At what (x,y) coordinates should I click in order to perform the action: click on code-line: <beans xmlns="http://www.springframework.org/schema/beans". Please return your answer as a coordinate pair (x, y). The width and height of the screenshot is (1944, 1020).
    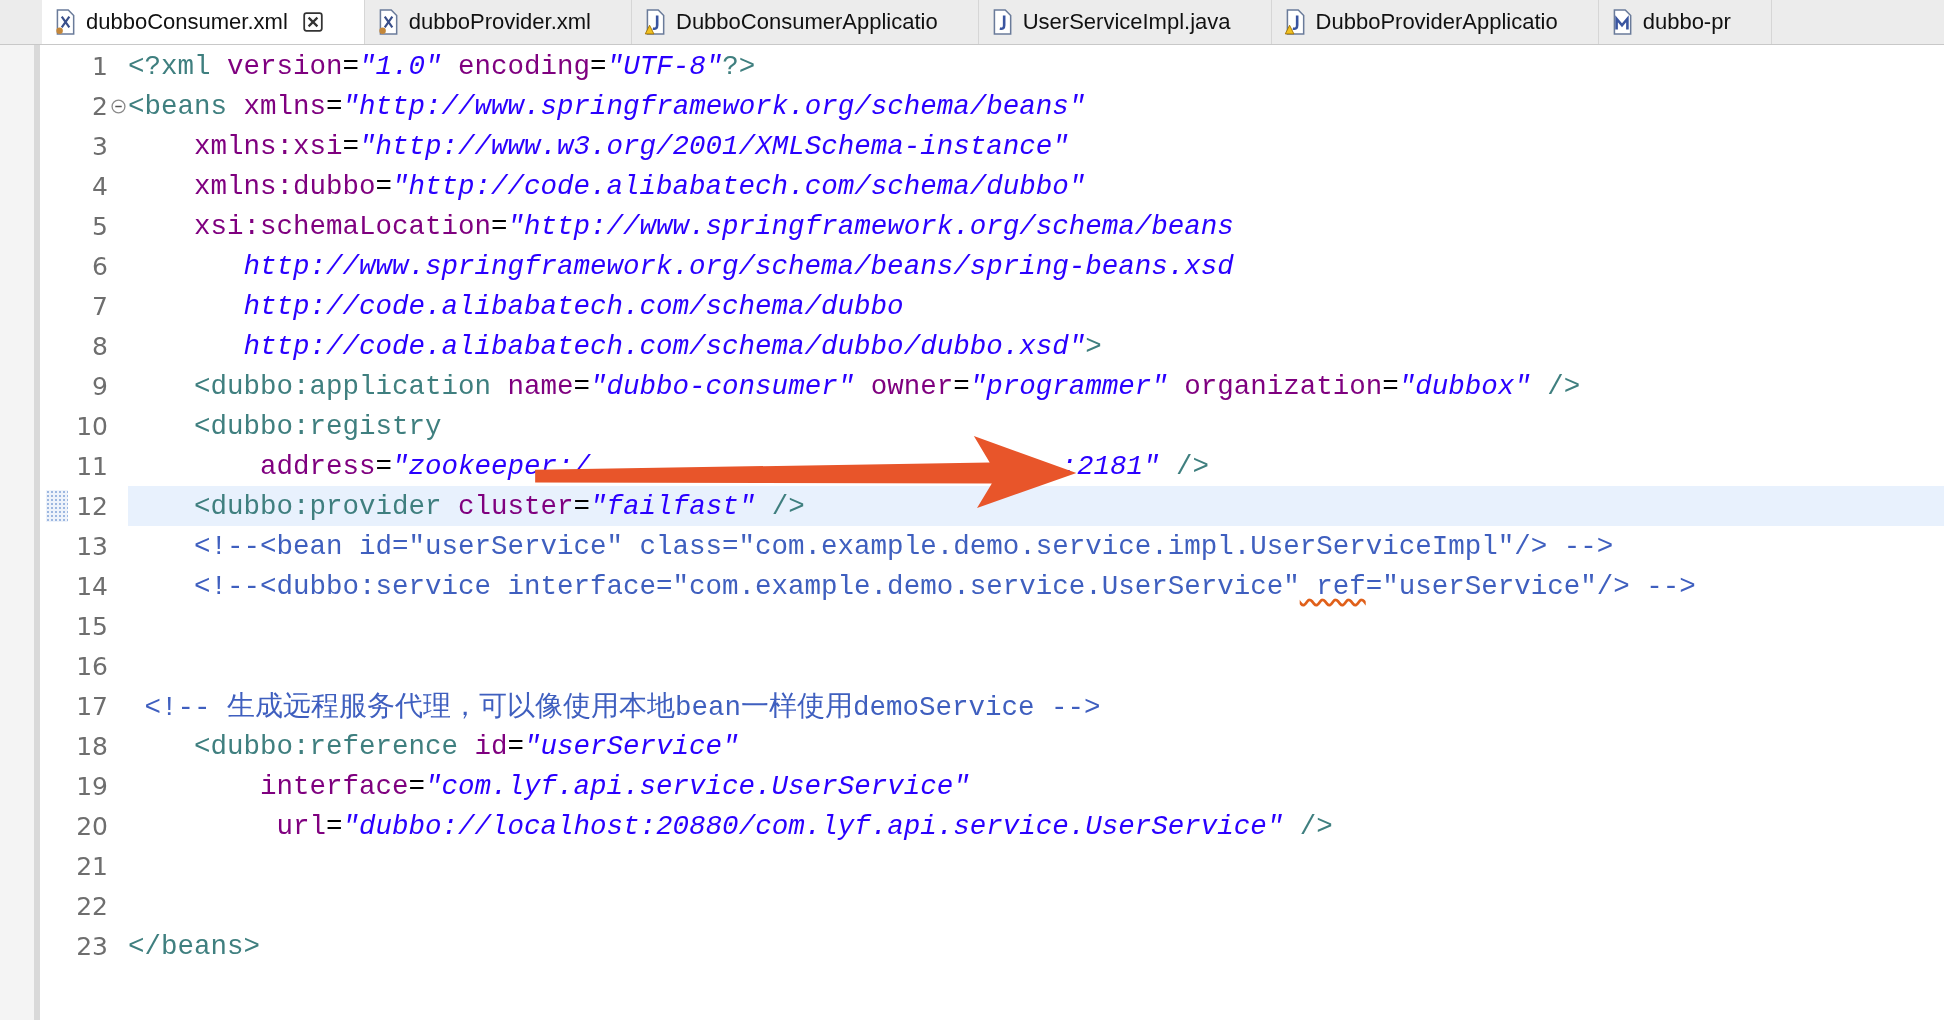
    Looking at the image, I should click on (607, 106).